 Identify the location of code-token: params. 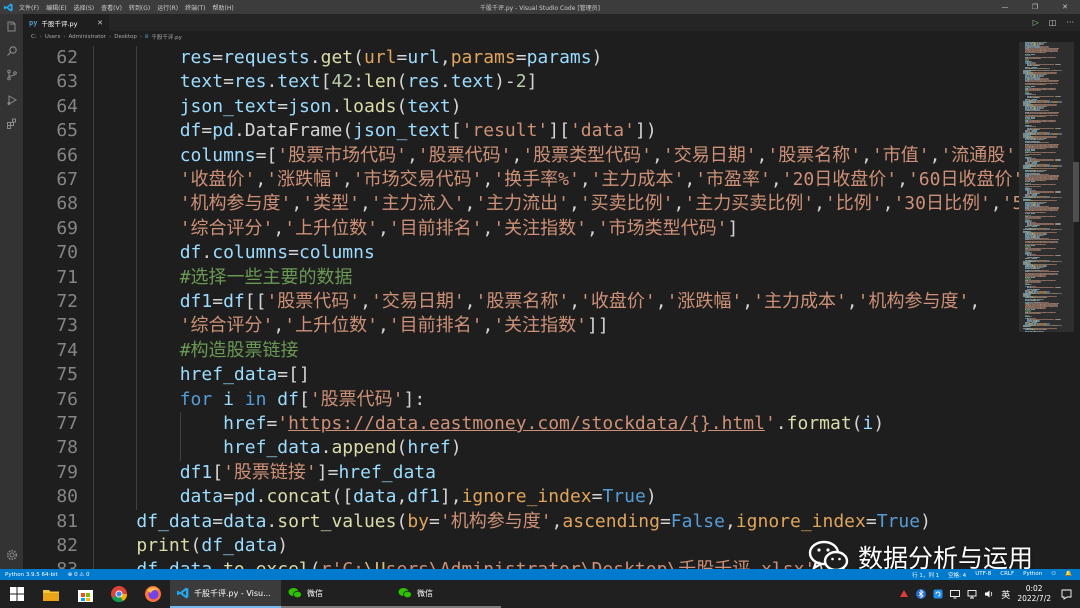
(559, 57).